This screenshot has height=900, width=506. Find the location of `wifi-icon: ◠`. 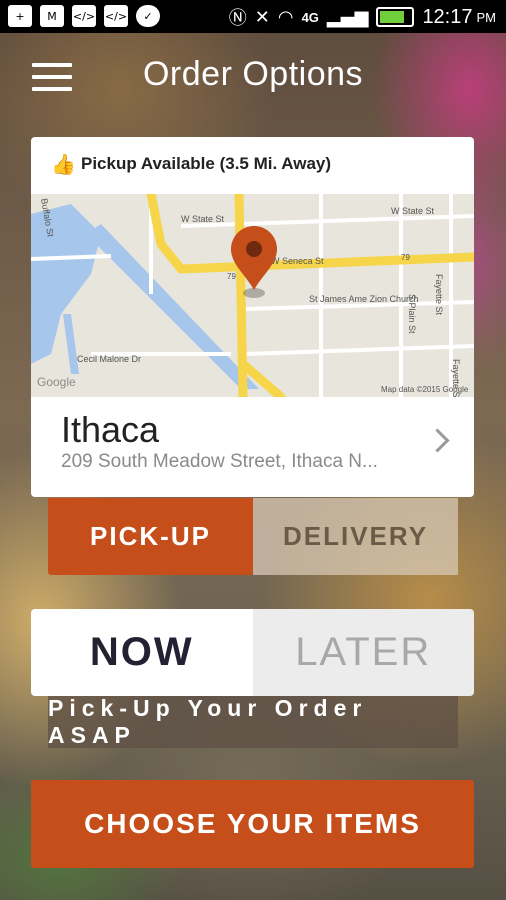

wifi-icon: ◠ is located at coordinates (285, 17).